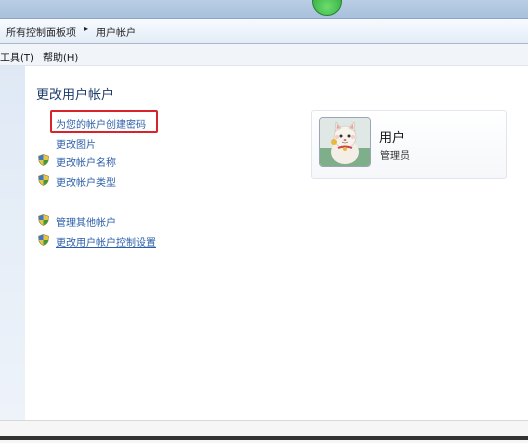  Describe the element at coordinates (392, 138) in the screenshot. I see `user-name: 用户` at that location.